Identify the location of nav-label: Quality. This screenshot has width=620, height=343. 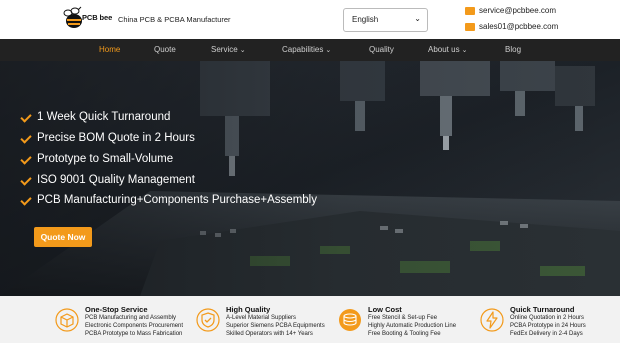
(381, 49).